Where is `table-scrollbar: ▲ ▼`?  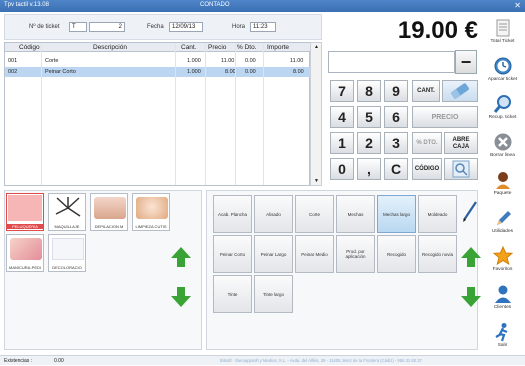
table-scrollbar: ▲ ▼ is located at coordinates (316, 114).